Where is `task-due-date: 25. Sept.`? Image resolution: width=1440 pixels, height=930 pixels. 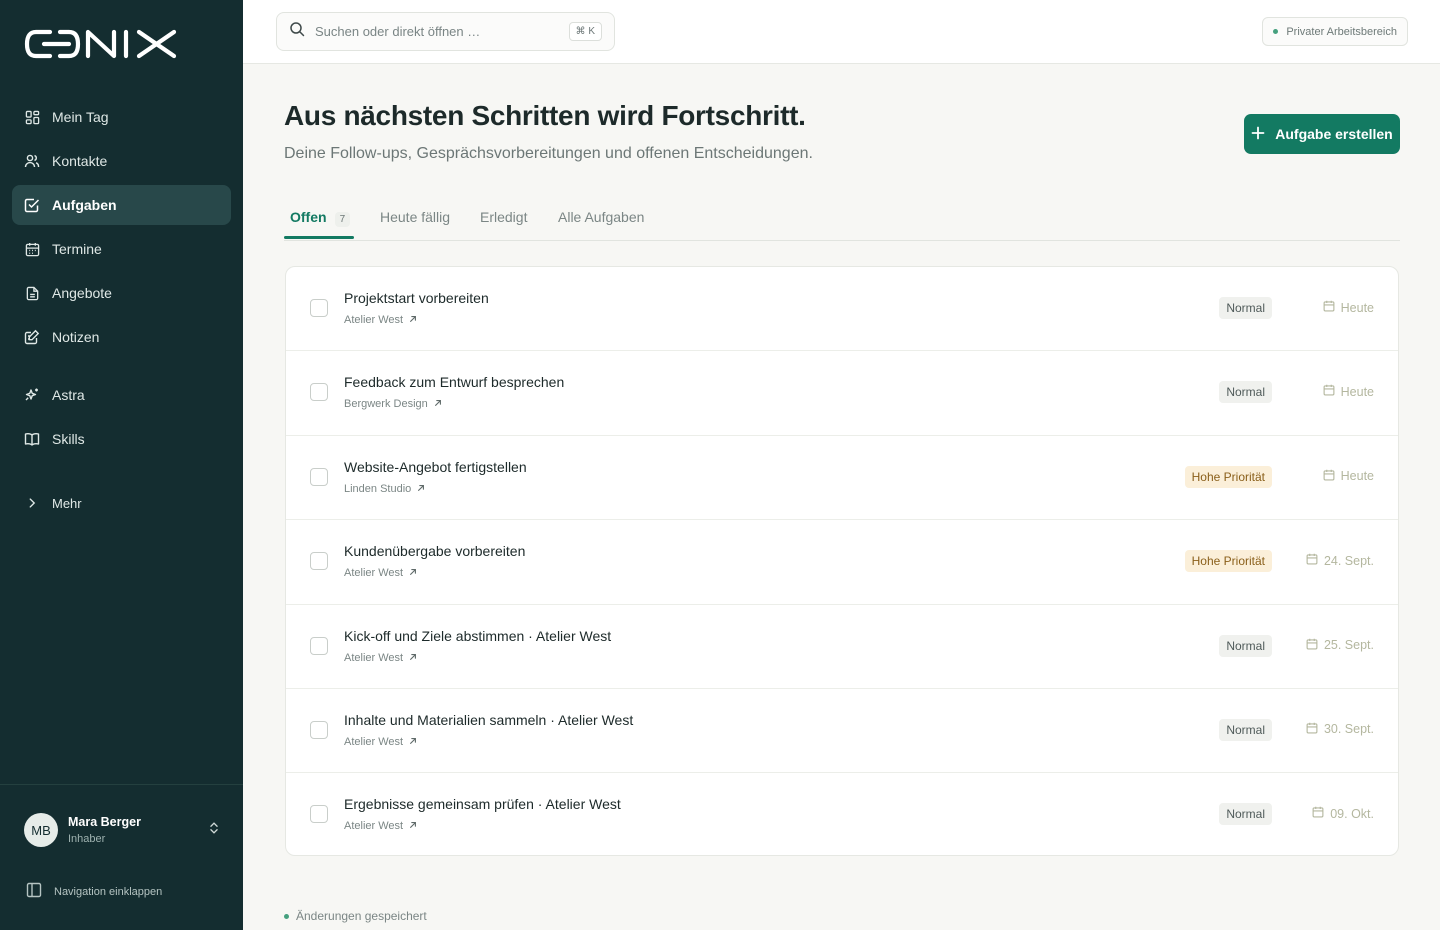
task-due-date: 25. Sept. is located at coordinates (1340, 645).